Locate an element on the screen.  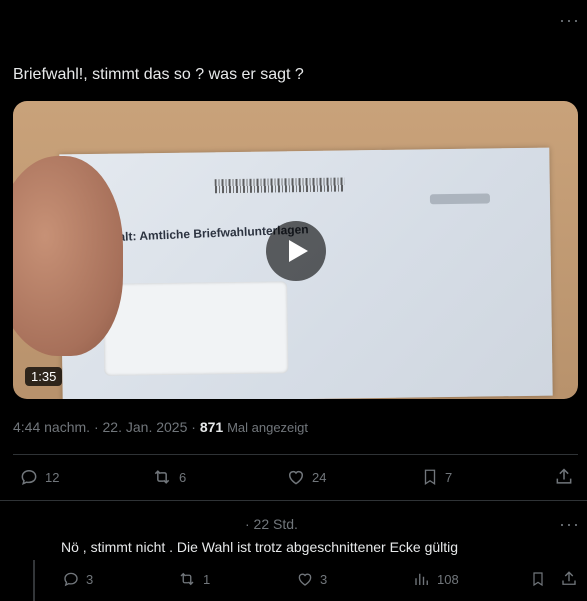
reply-count: 12 is located at coordinates (52, 477).